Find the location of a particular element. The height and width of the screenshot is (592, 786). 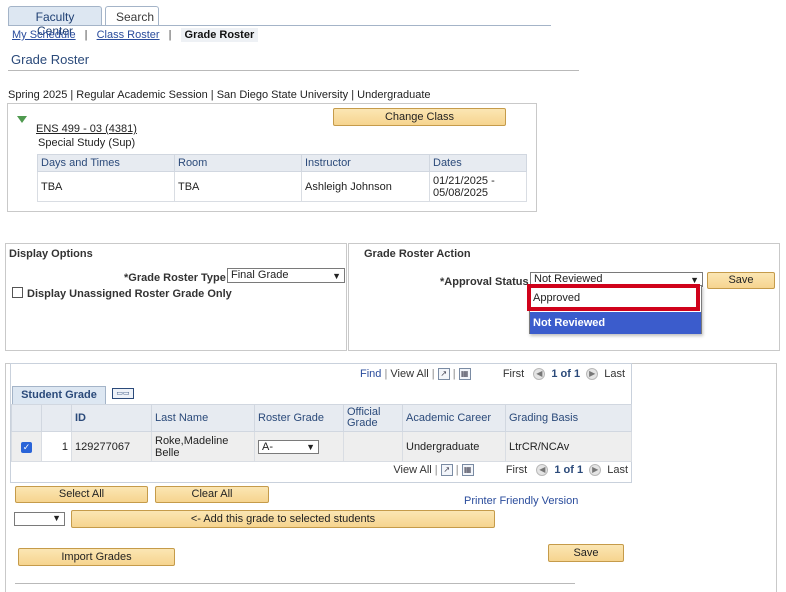

show-all-columns-icon: ▭▭ is located at coordinates (123, 393).